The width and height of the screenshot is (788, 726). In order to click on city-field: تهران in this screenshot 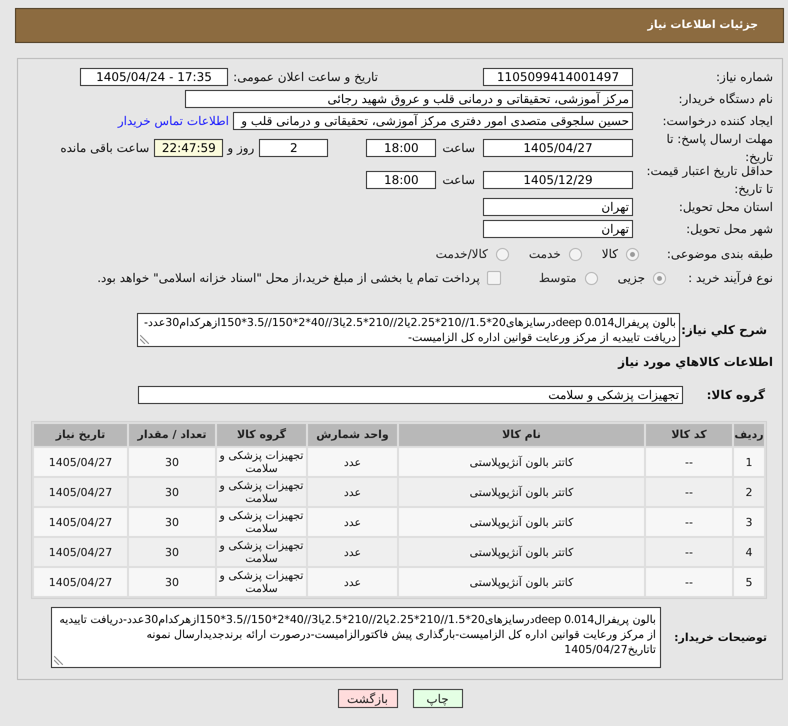, I will do `click(558, 229)`.